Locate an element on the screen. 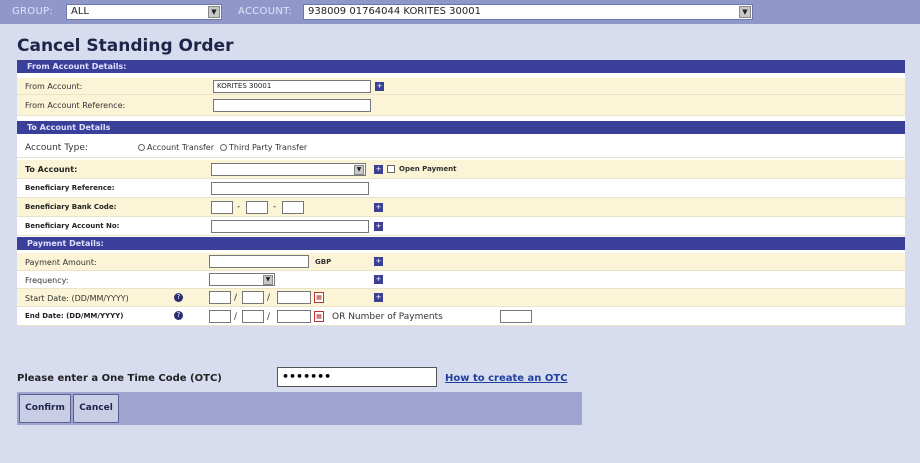 This screenshot has height=463, width=920. cancel-button: Cancel is located at coordinates (96, 408).